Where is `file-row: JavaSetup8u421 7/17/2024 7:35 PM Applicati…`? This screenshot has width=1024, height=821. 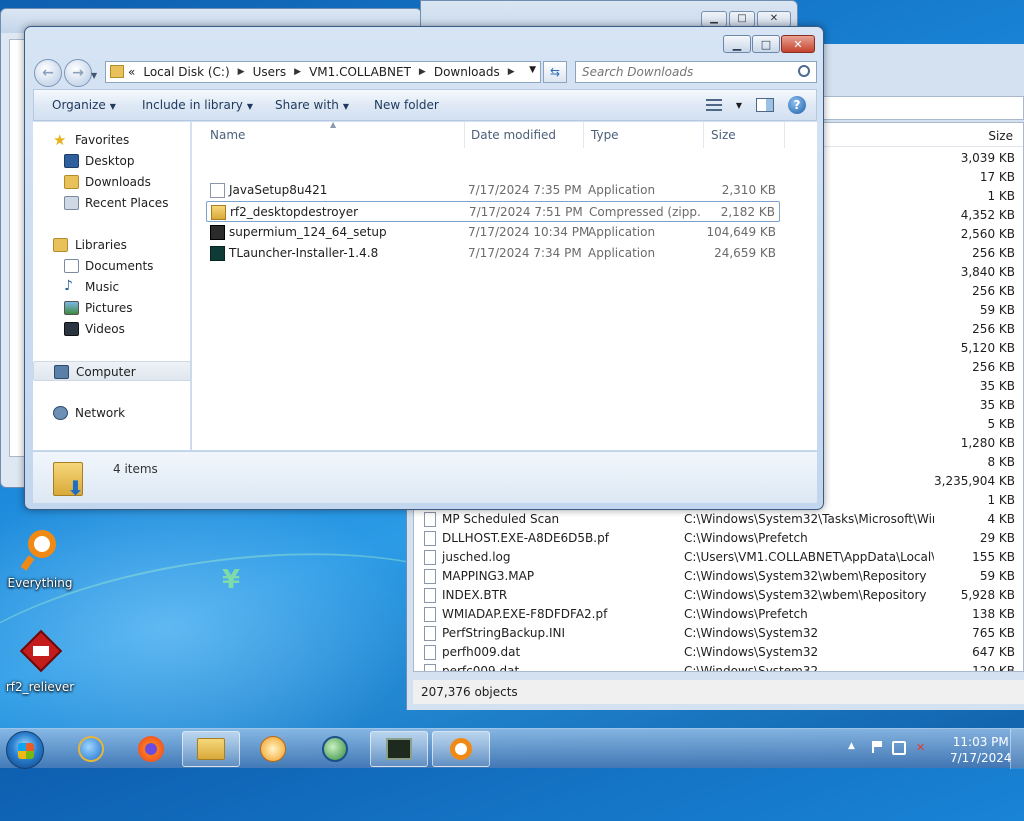 file-row: JavaSetup8u421 7/17/2024 7:35 PM Applicati… is located at coordinates (493, 190).